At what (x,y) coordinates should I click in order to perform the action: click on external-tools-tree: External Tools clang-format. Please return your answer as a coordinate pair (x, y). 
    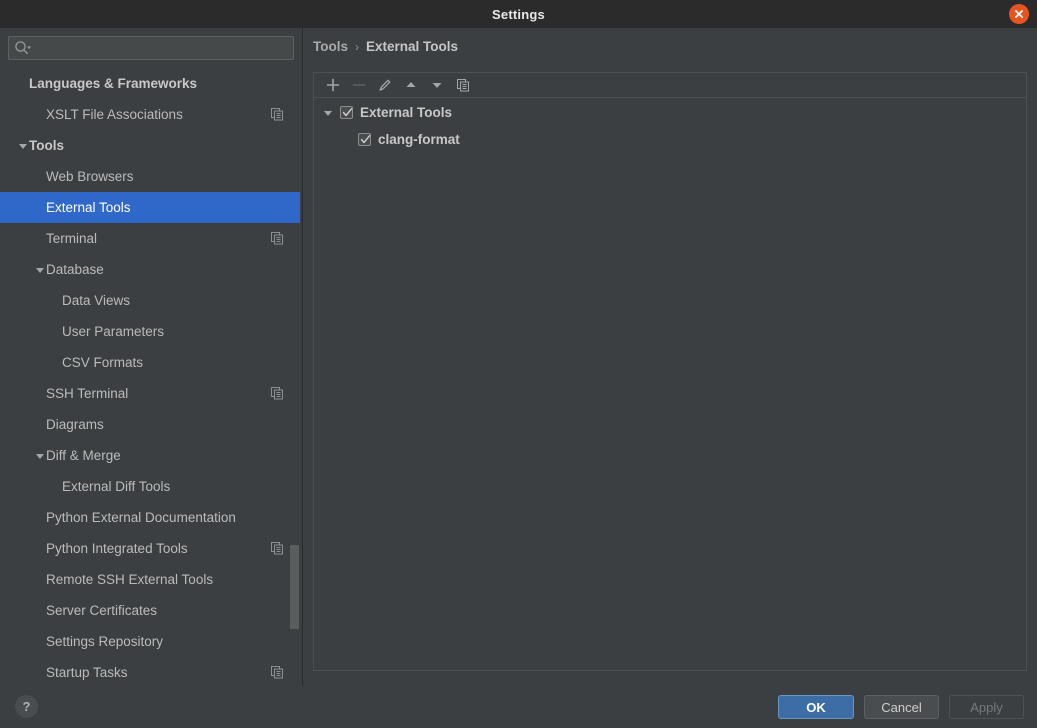
    Looking at the image, I should click on (670, 126).